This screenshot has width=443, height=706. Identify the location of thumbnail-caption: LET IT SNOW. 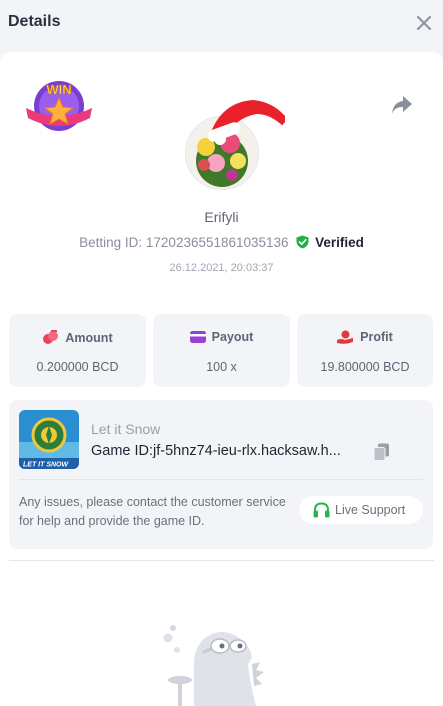
(46, 465).